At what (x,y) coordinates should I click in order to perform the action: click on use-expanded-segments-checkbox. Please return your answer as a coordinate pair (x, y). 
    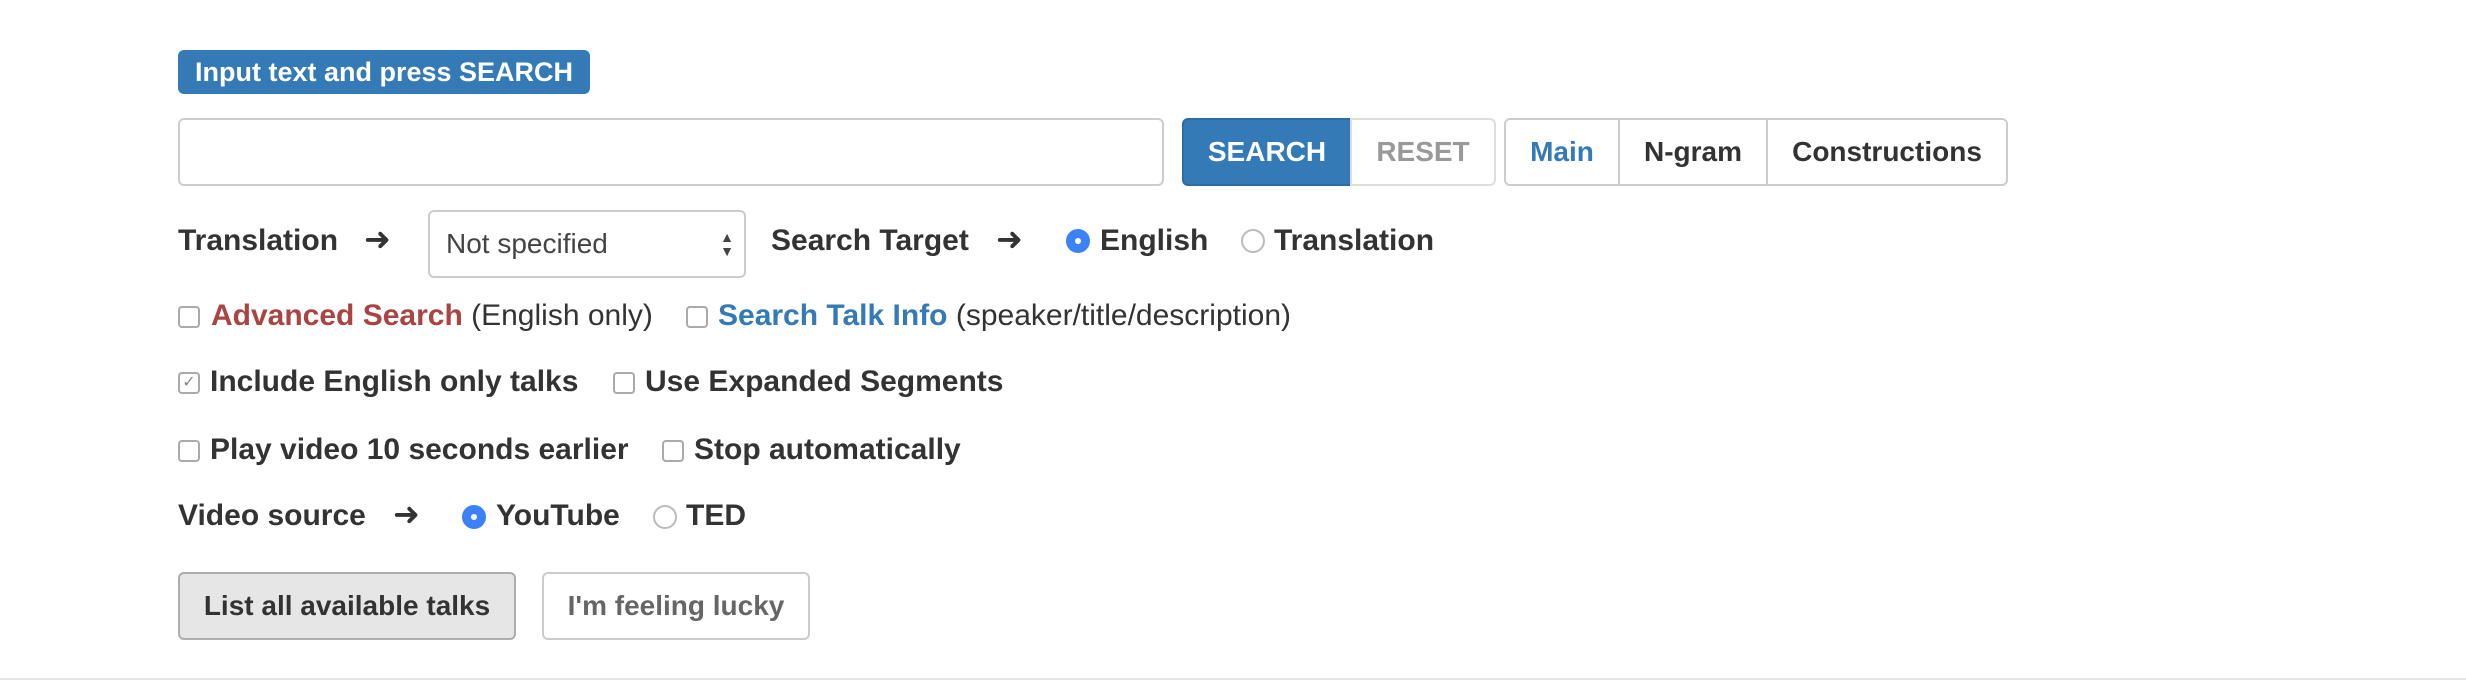
    Looking at the image, I should click on (624, 383).